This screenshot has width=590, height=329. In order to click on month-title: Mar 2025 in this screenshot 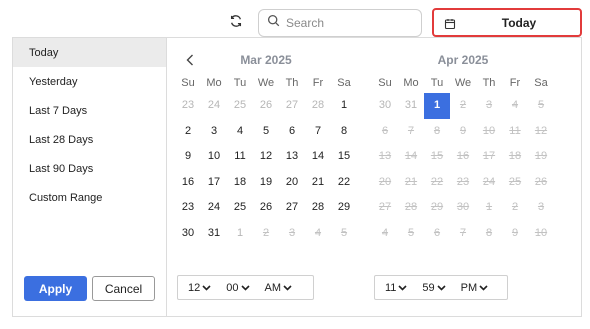, I will do `click(266, 60)`.